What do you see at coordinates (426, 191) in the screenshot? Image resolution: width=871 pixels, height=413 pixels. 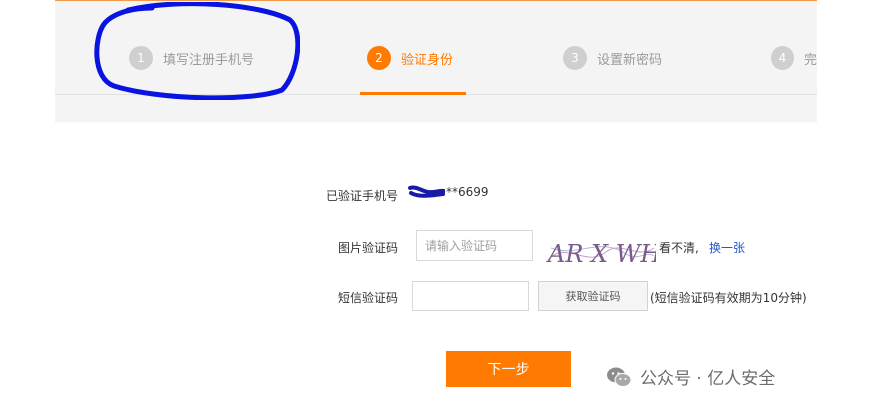 I see `phone-redaction-scribble` at bounding box center [426, 191].